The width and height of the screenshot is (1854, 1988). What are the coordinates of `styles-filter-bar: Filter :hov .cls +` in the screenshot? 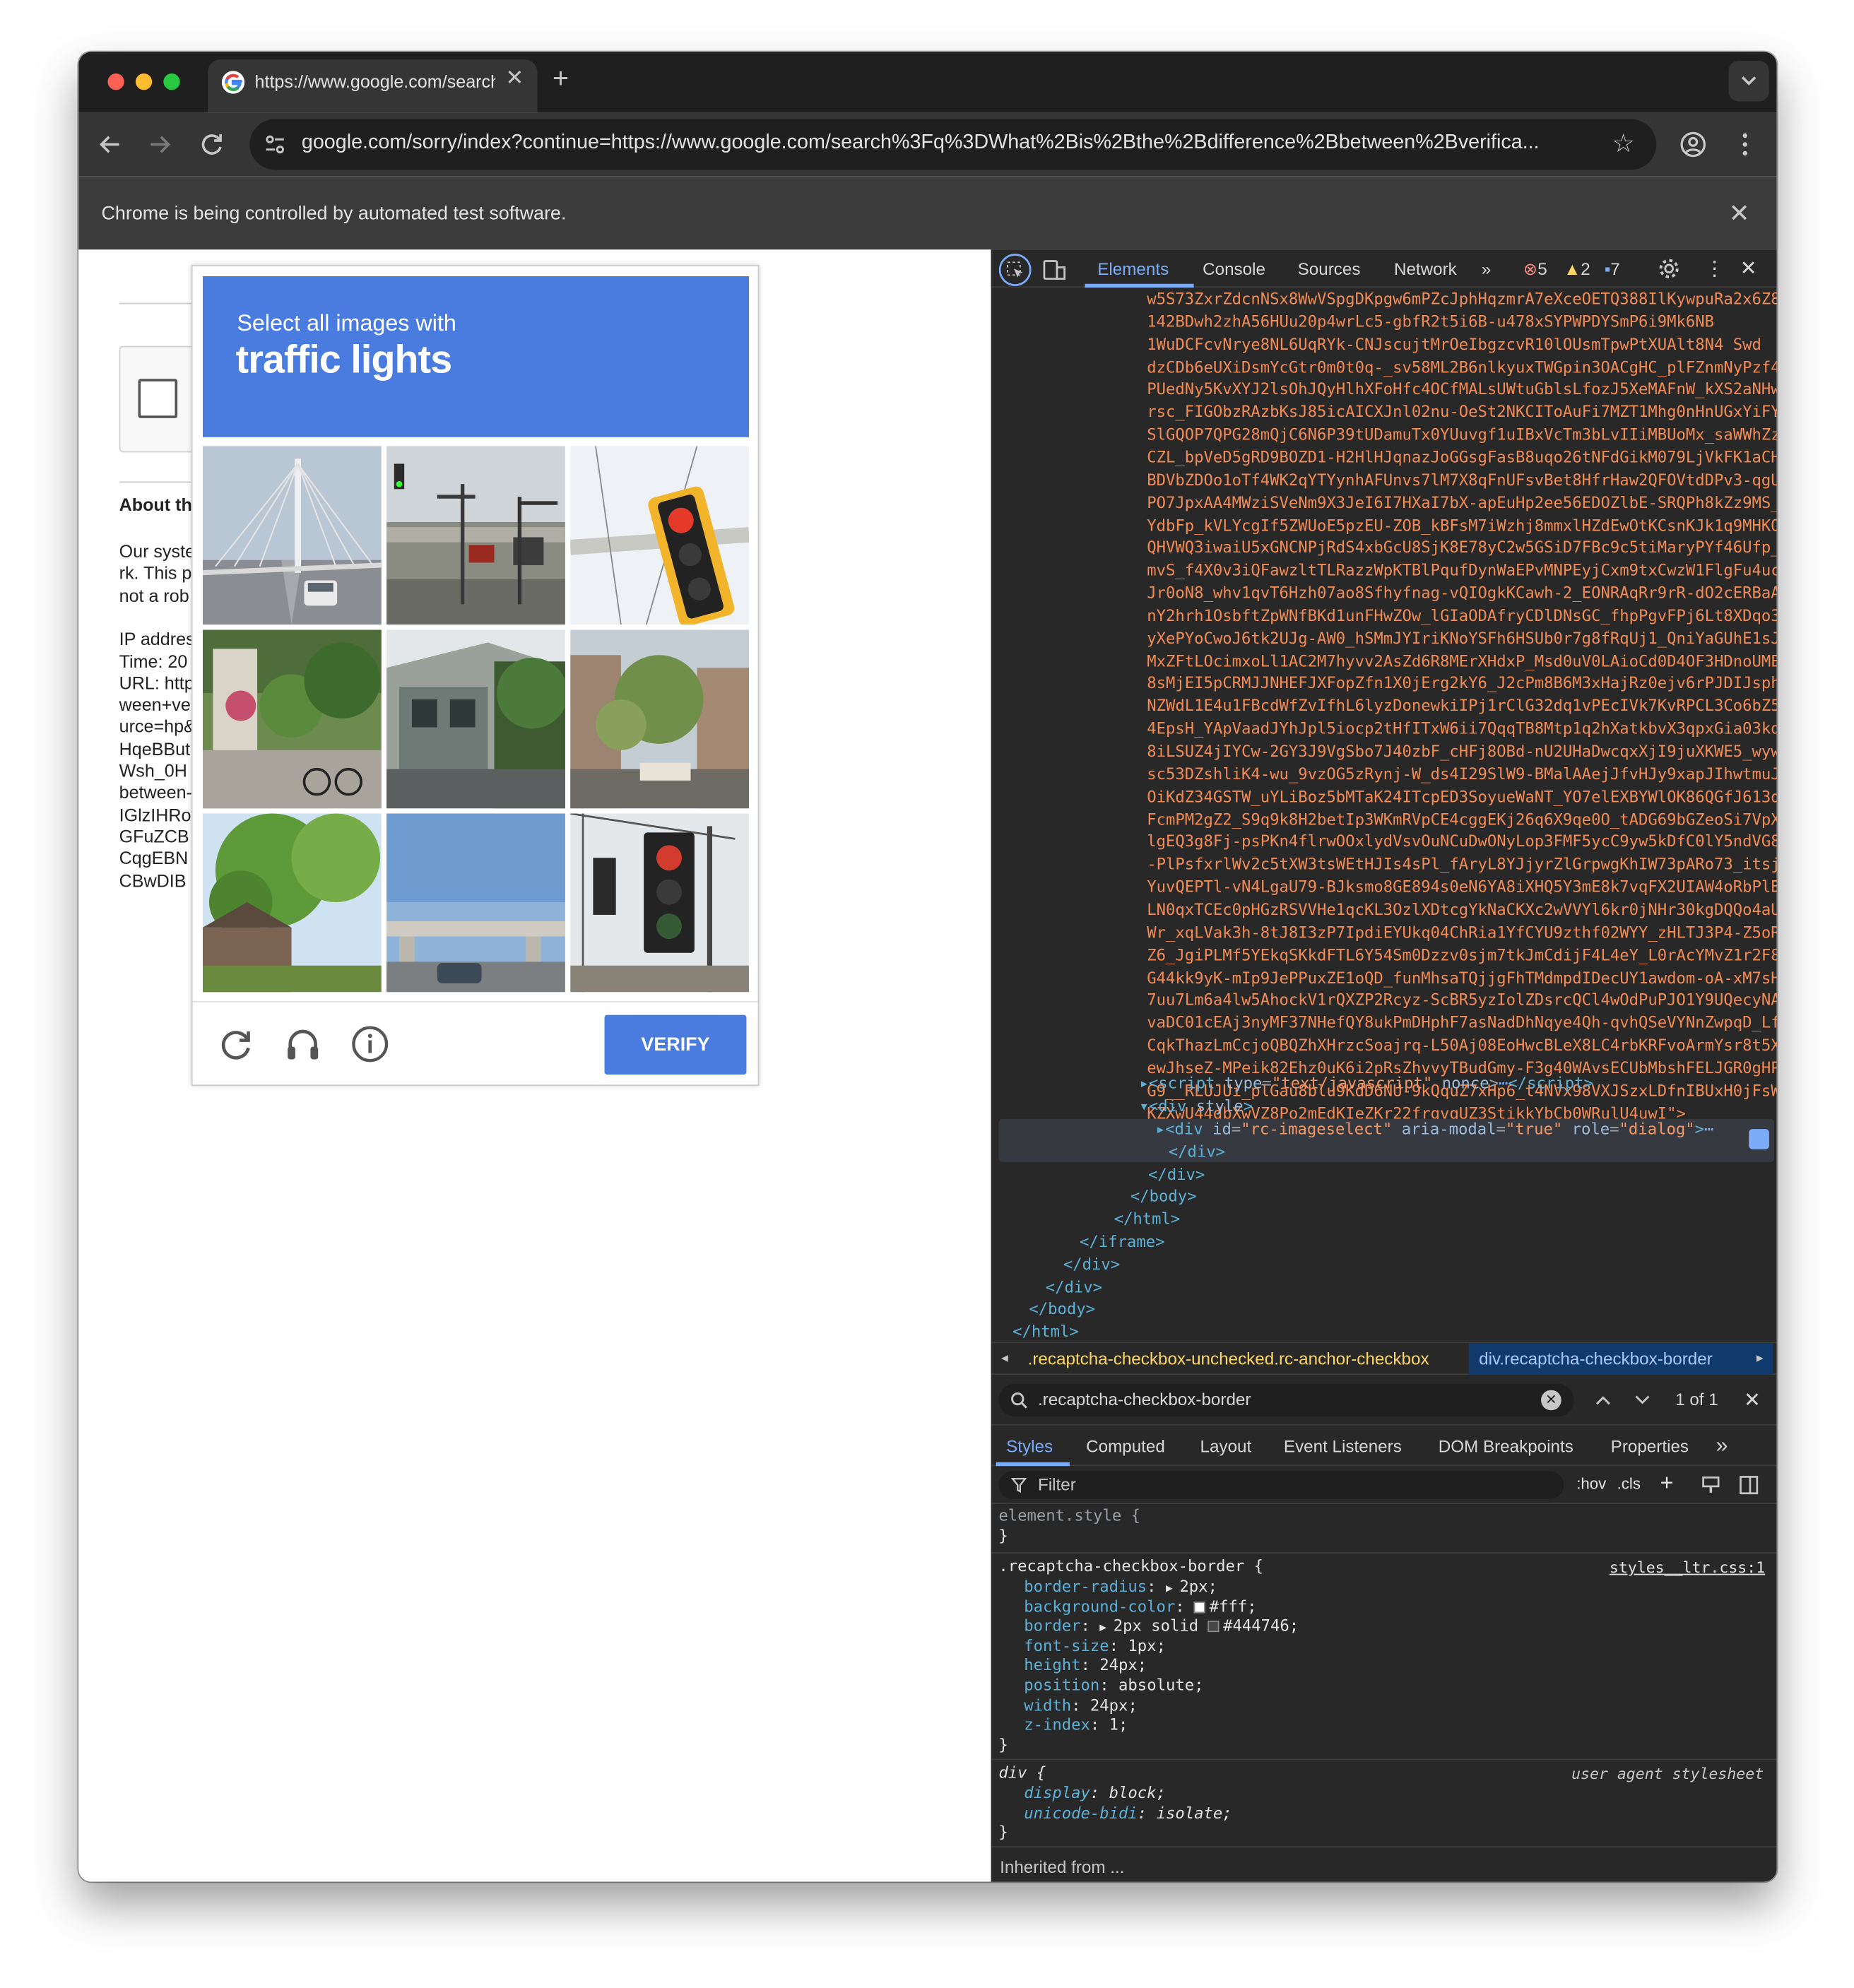 It's located at (1384, 1485).